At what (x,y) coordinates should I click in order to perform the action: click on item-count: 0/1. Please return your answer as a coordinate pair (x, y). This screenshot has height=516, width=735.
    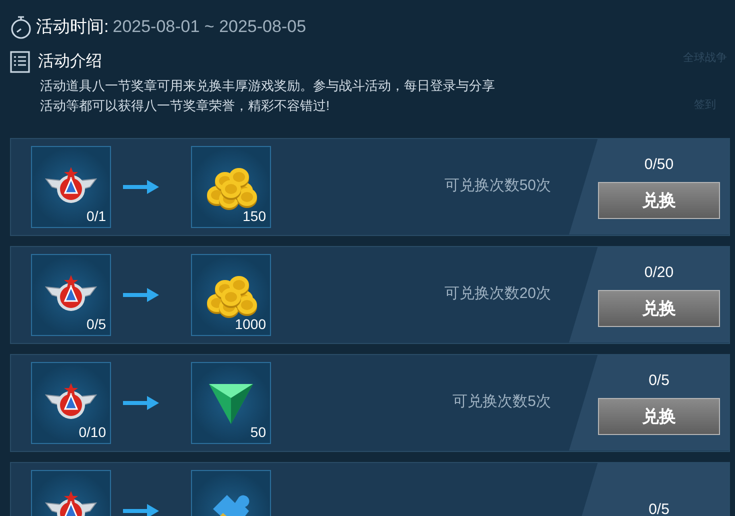
    Looking at the image, I should click on (96, 215).